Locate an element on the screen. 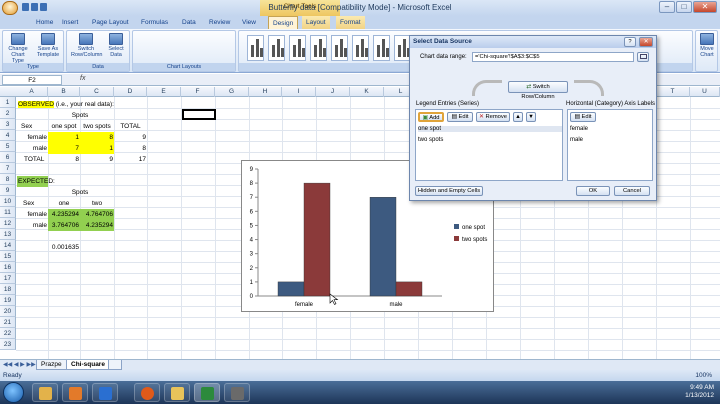 This screenshot has width=720, height=404. range-collapse-button is located at coordinates (643, 57).